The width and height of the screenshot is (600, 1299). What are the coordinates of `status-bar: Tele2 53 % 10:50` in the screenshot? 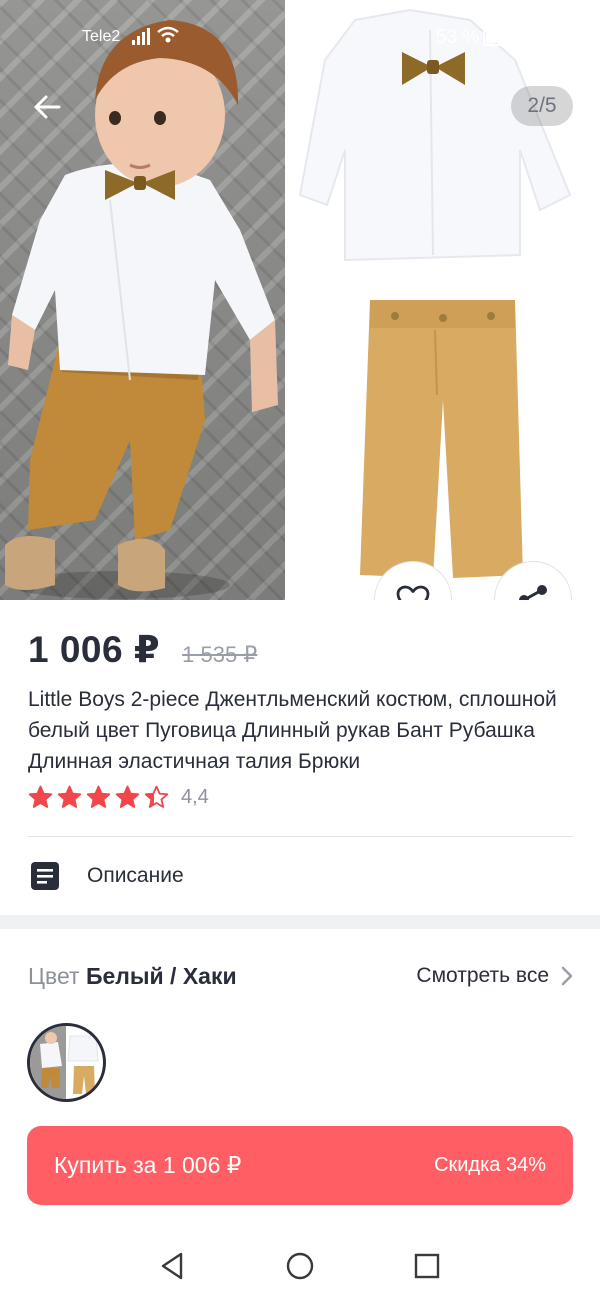 It's located at (300, 38).